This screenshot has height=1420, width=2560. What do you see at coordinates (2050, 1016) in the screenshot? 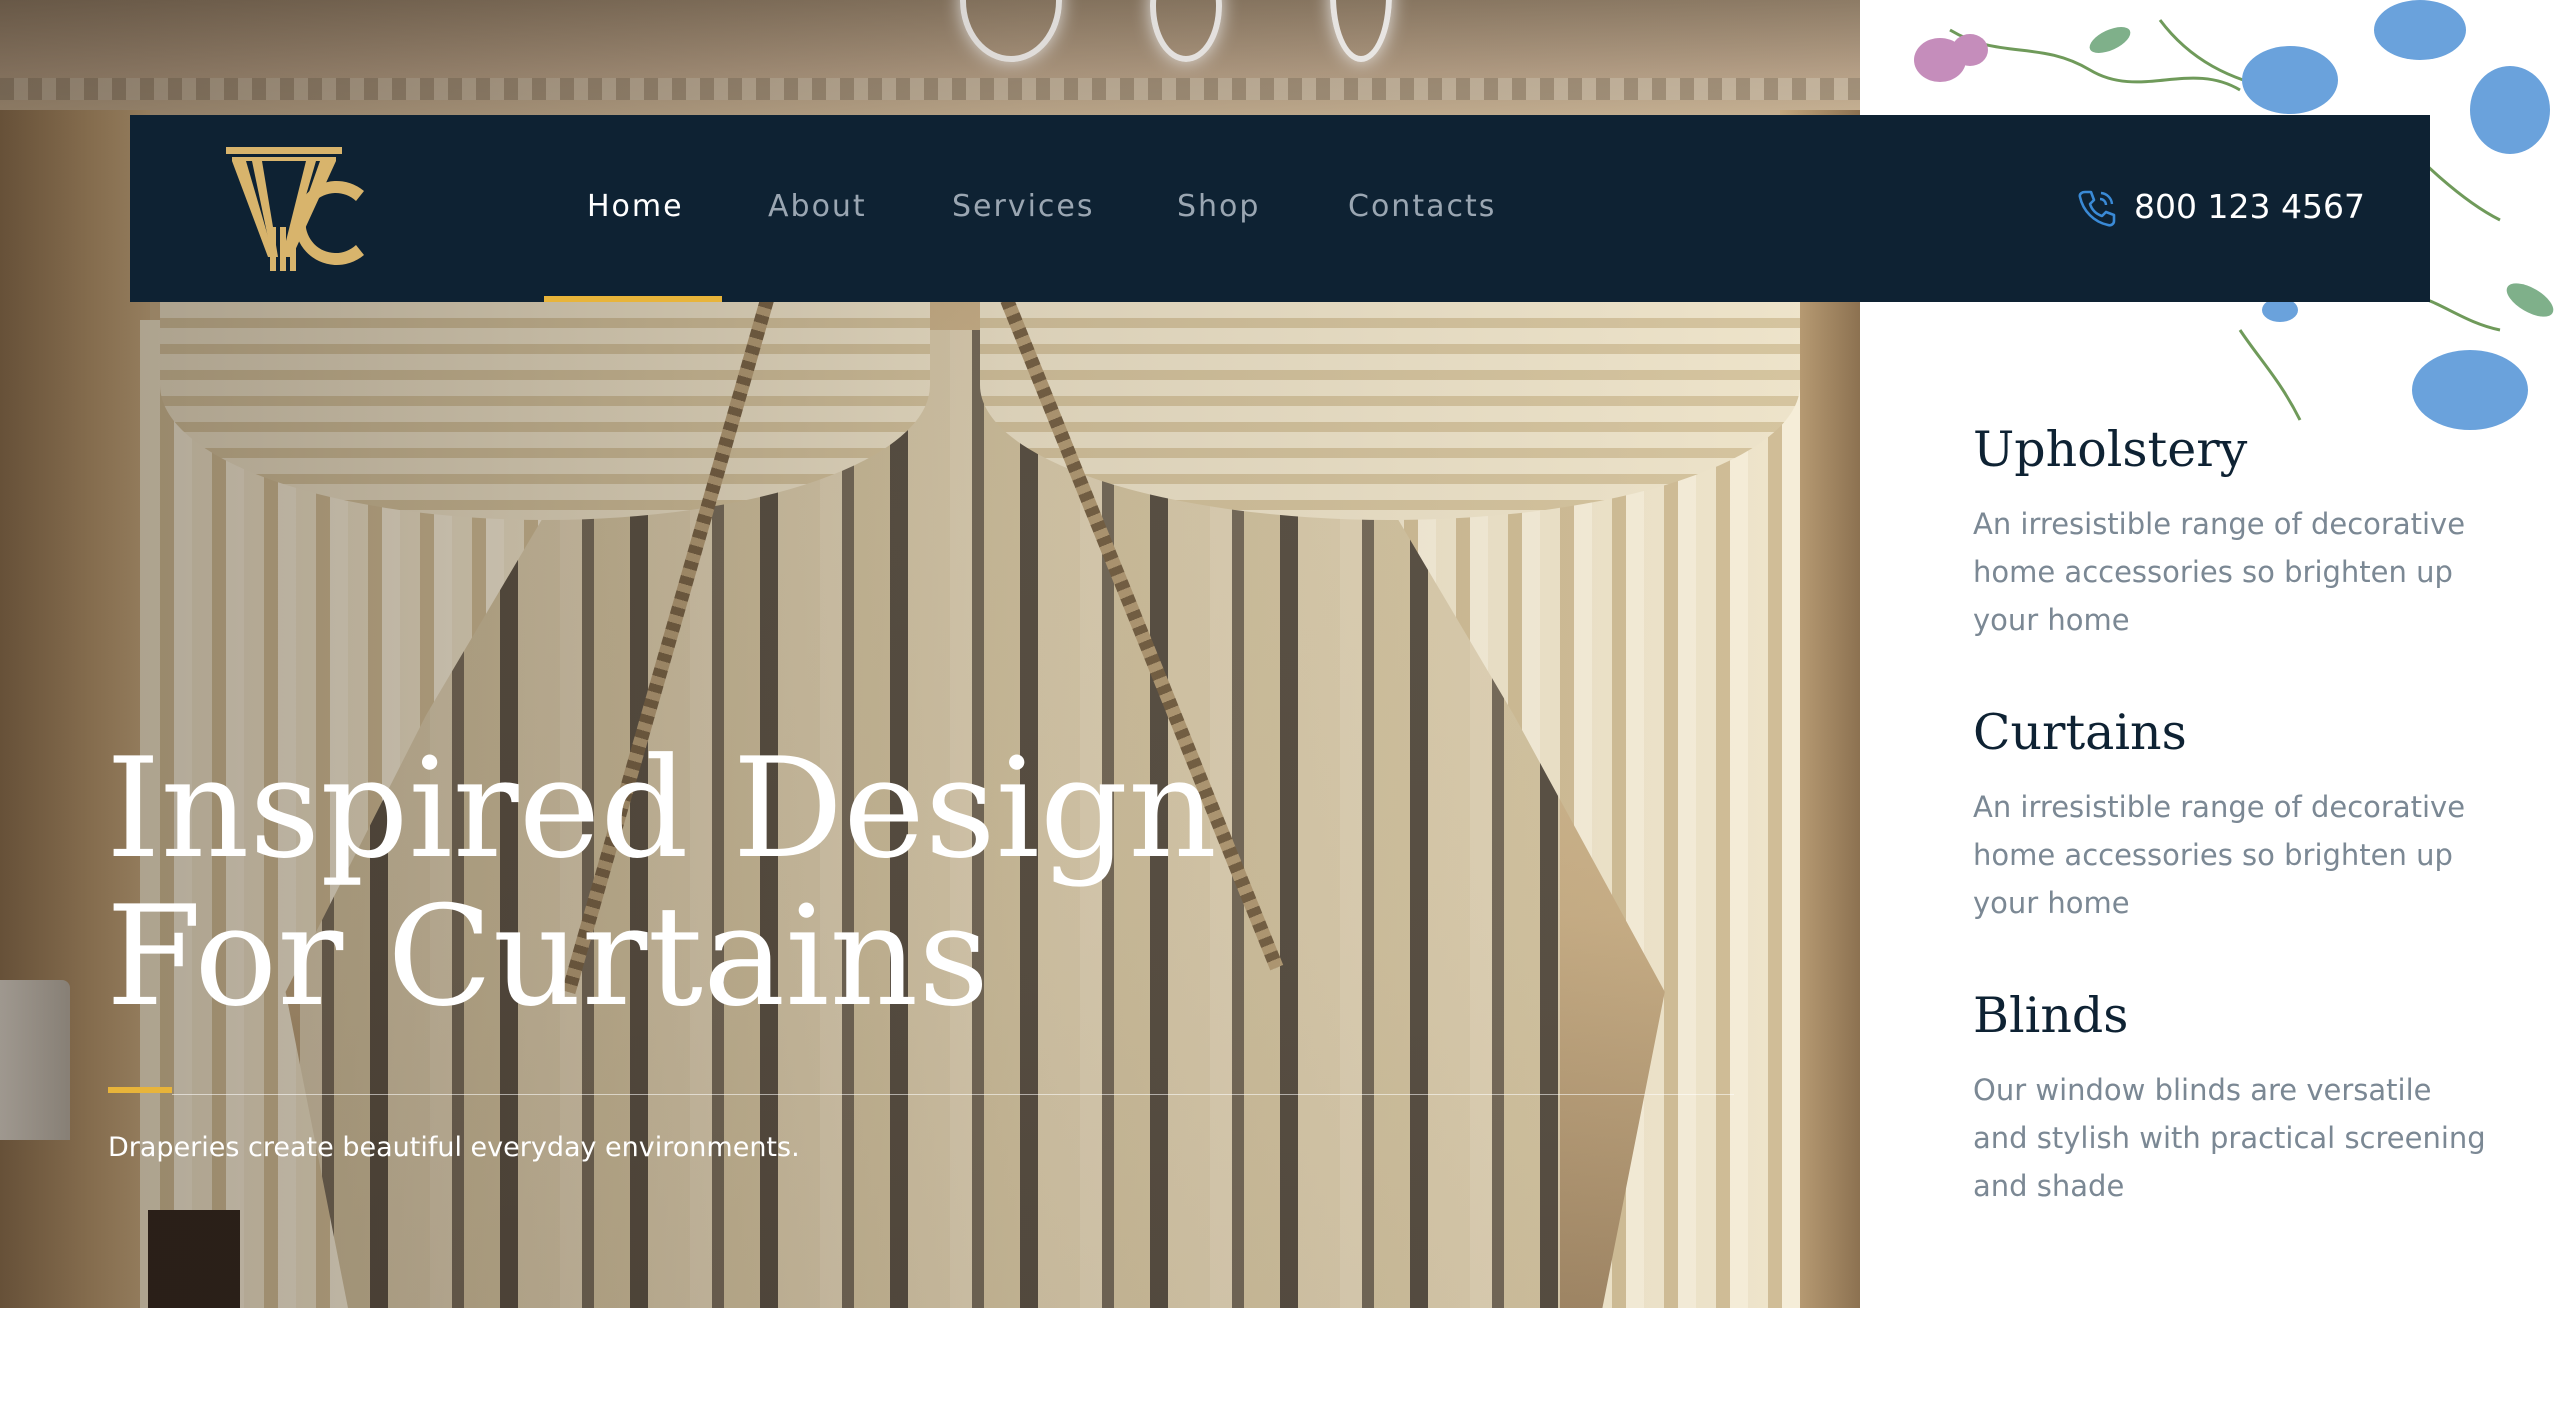
I see `service-title-blinds: Blinds` at bounding box center [2050, 1016].